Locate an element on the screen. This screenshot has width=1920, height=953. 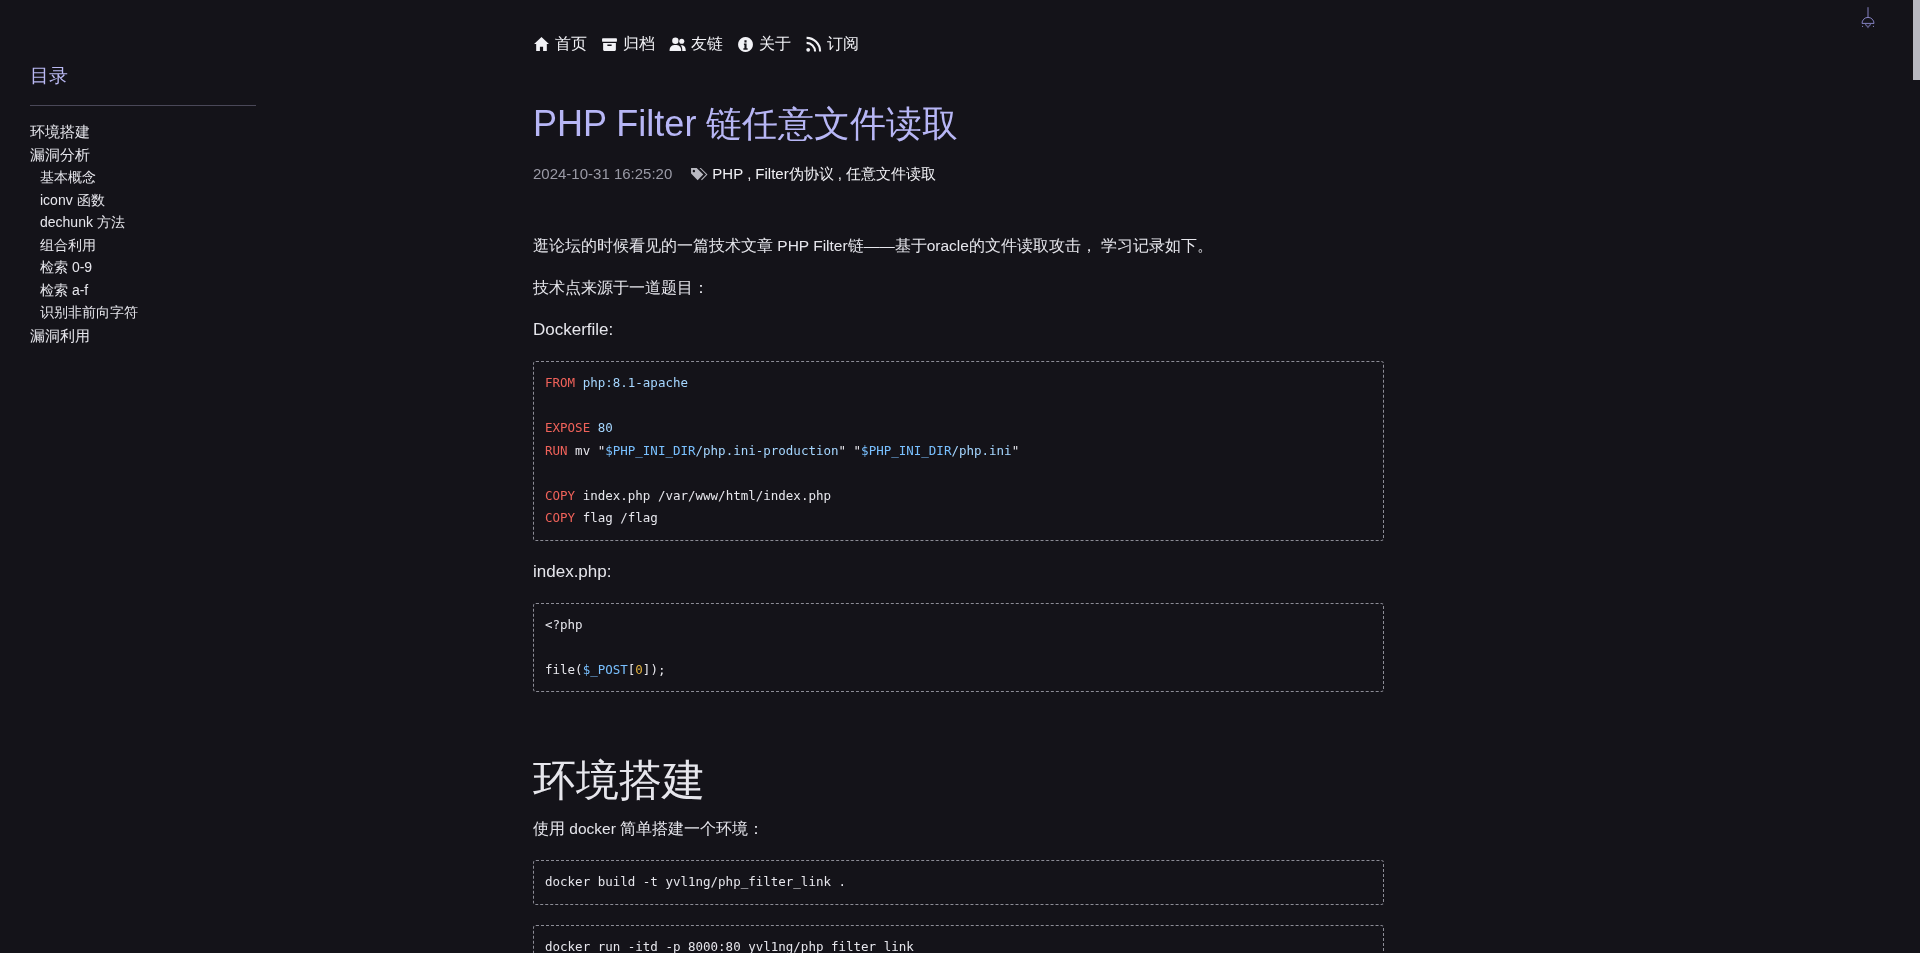
post-title: PHP Filter 链任意文件读取 is located at coordinates (746, 124).